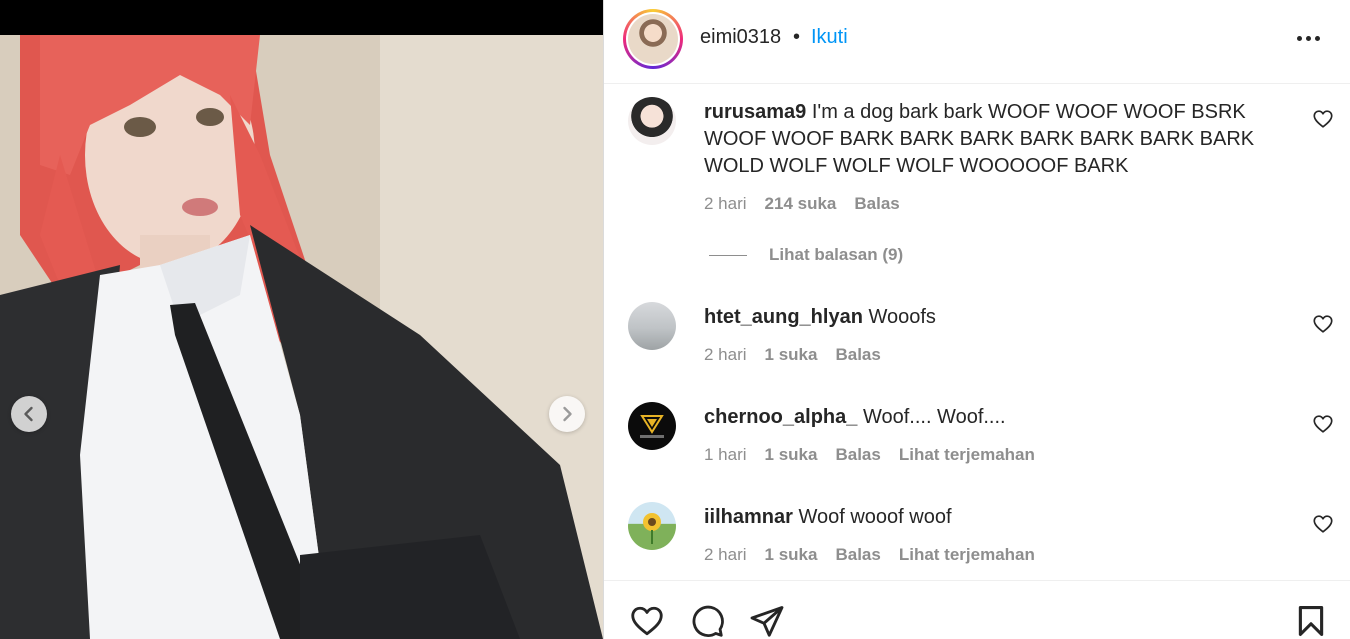  I want to click on comment-icon, so click(707, 621).